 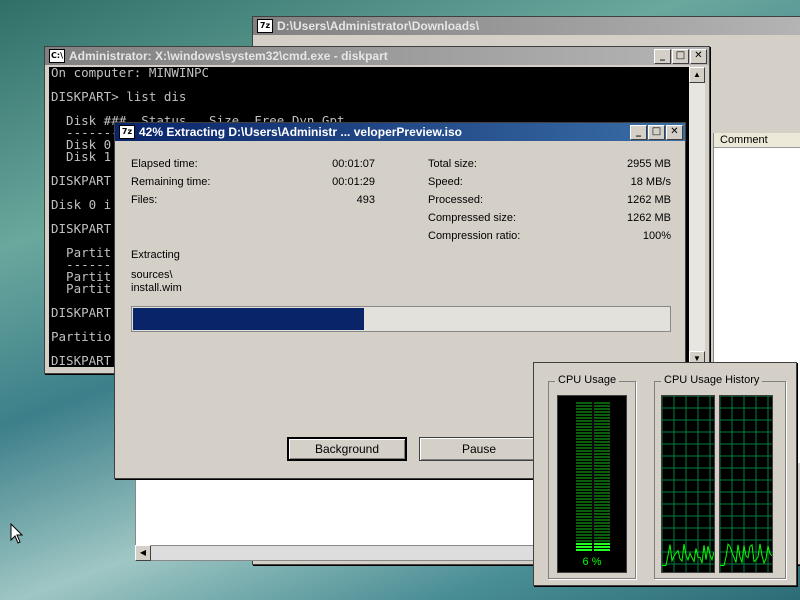 I want to click on progress-bar, so click(x=401, y=319).